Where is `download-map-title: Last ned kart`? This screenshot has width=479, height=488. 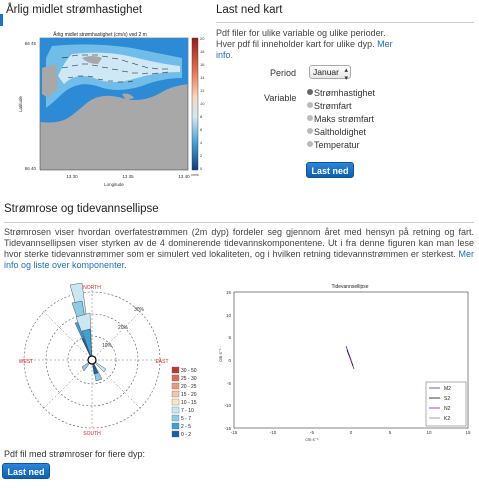 download-map-title: Last ned kart is located at coordinates (249, 10).